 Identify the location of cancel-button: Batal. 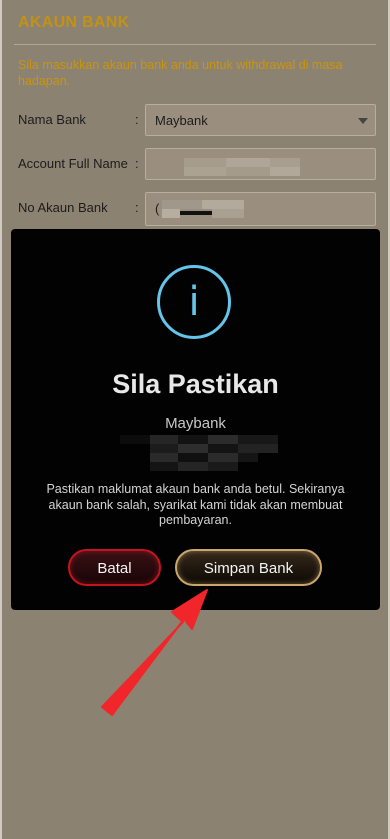
(114, 567).